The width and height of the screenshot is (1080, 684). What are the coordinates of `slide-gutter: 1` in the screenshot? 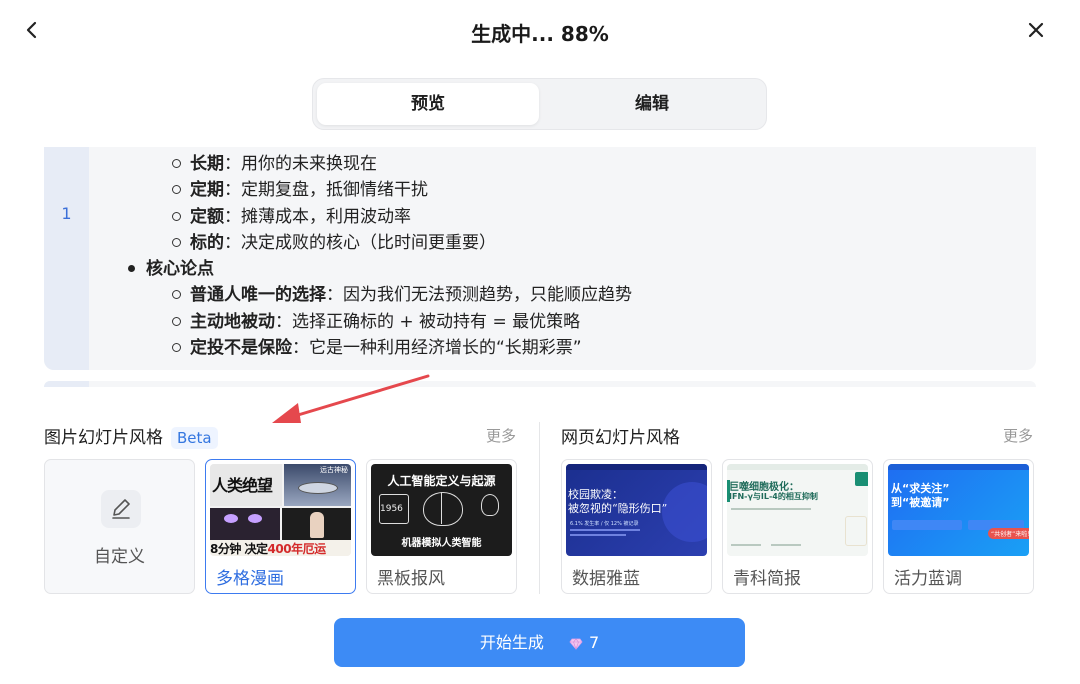 It's located at (66, 258).